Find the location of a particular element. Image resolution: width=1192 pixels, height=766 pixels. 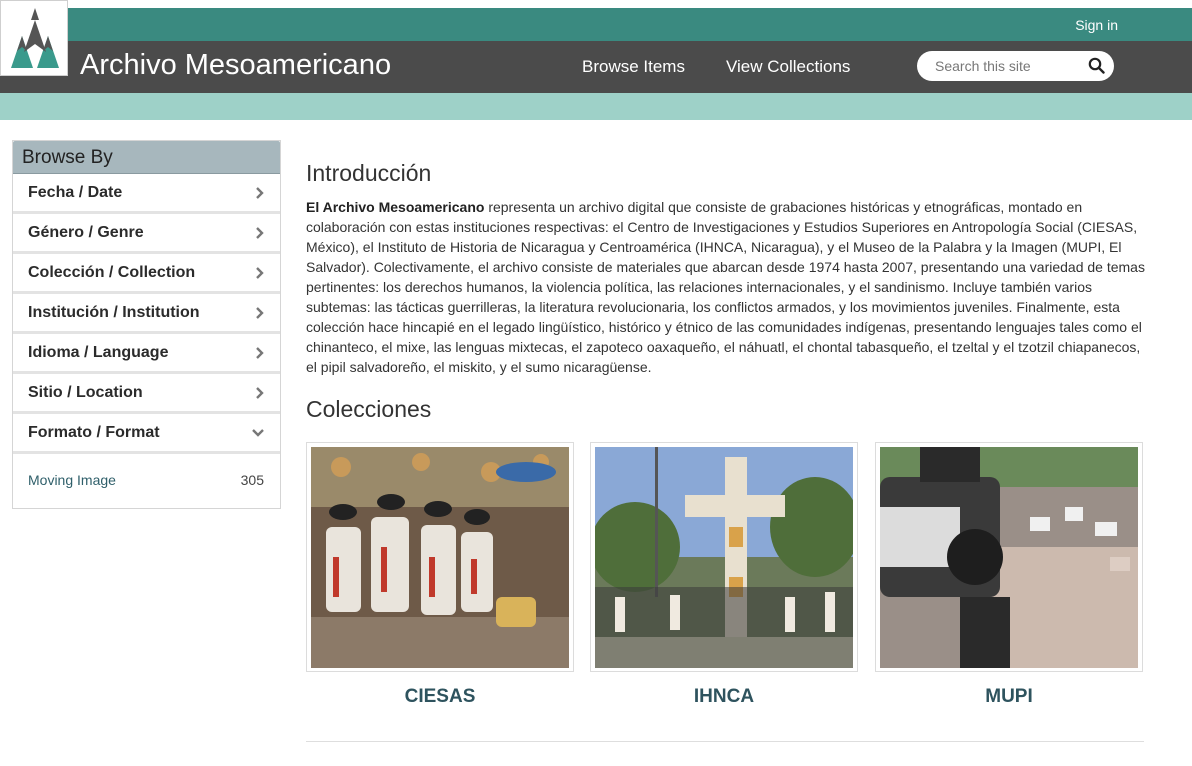

site-title: Archivo Mesoamericano is located at coordinates (235, 65).